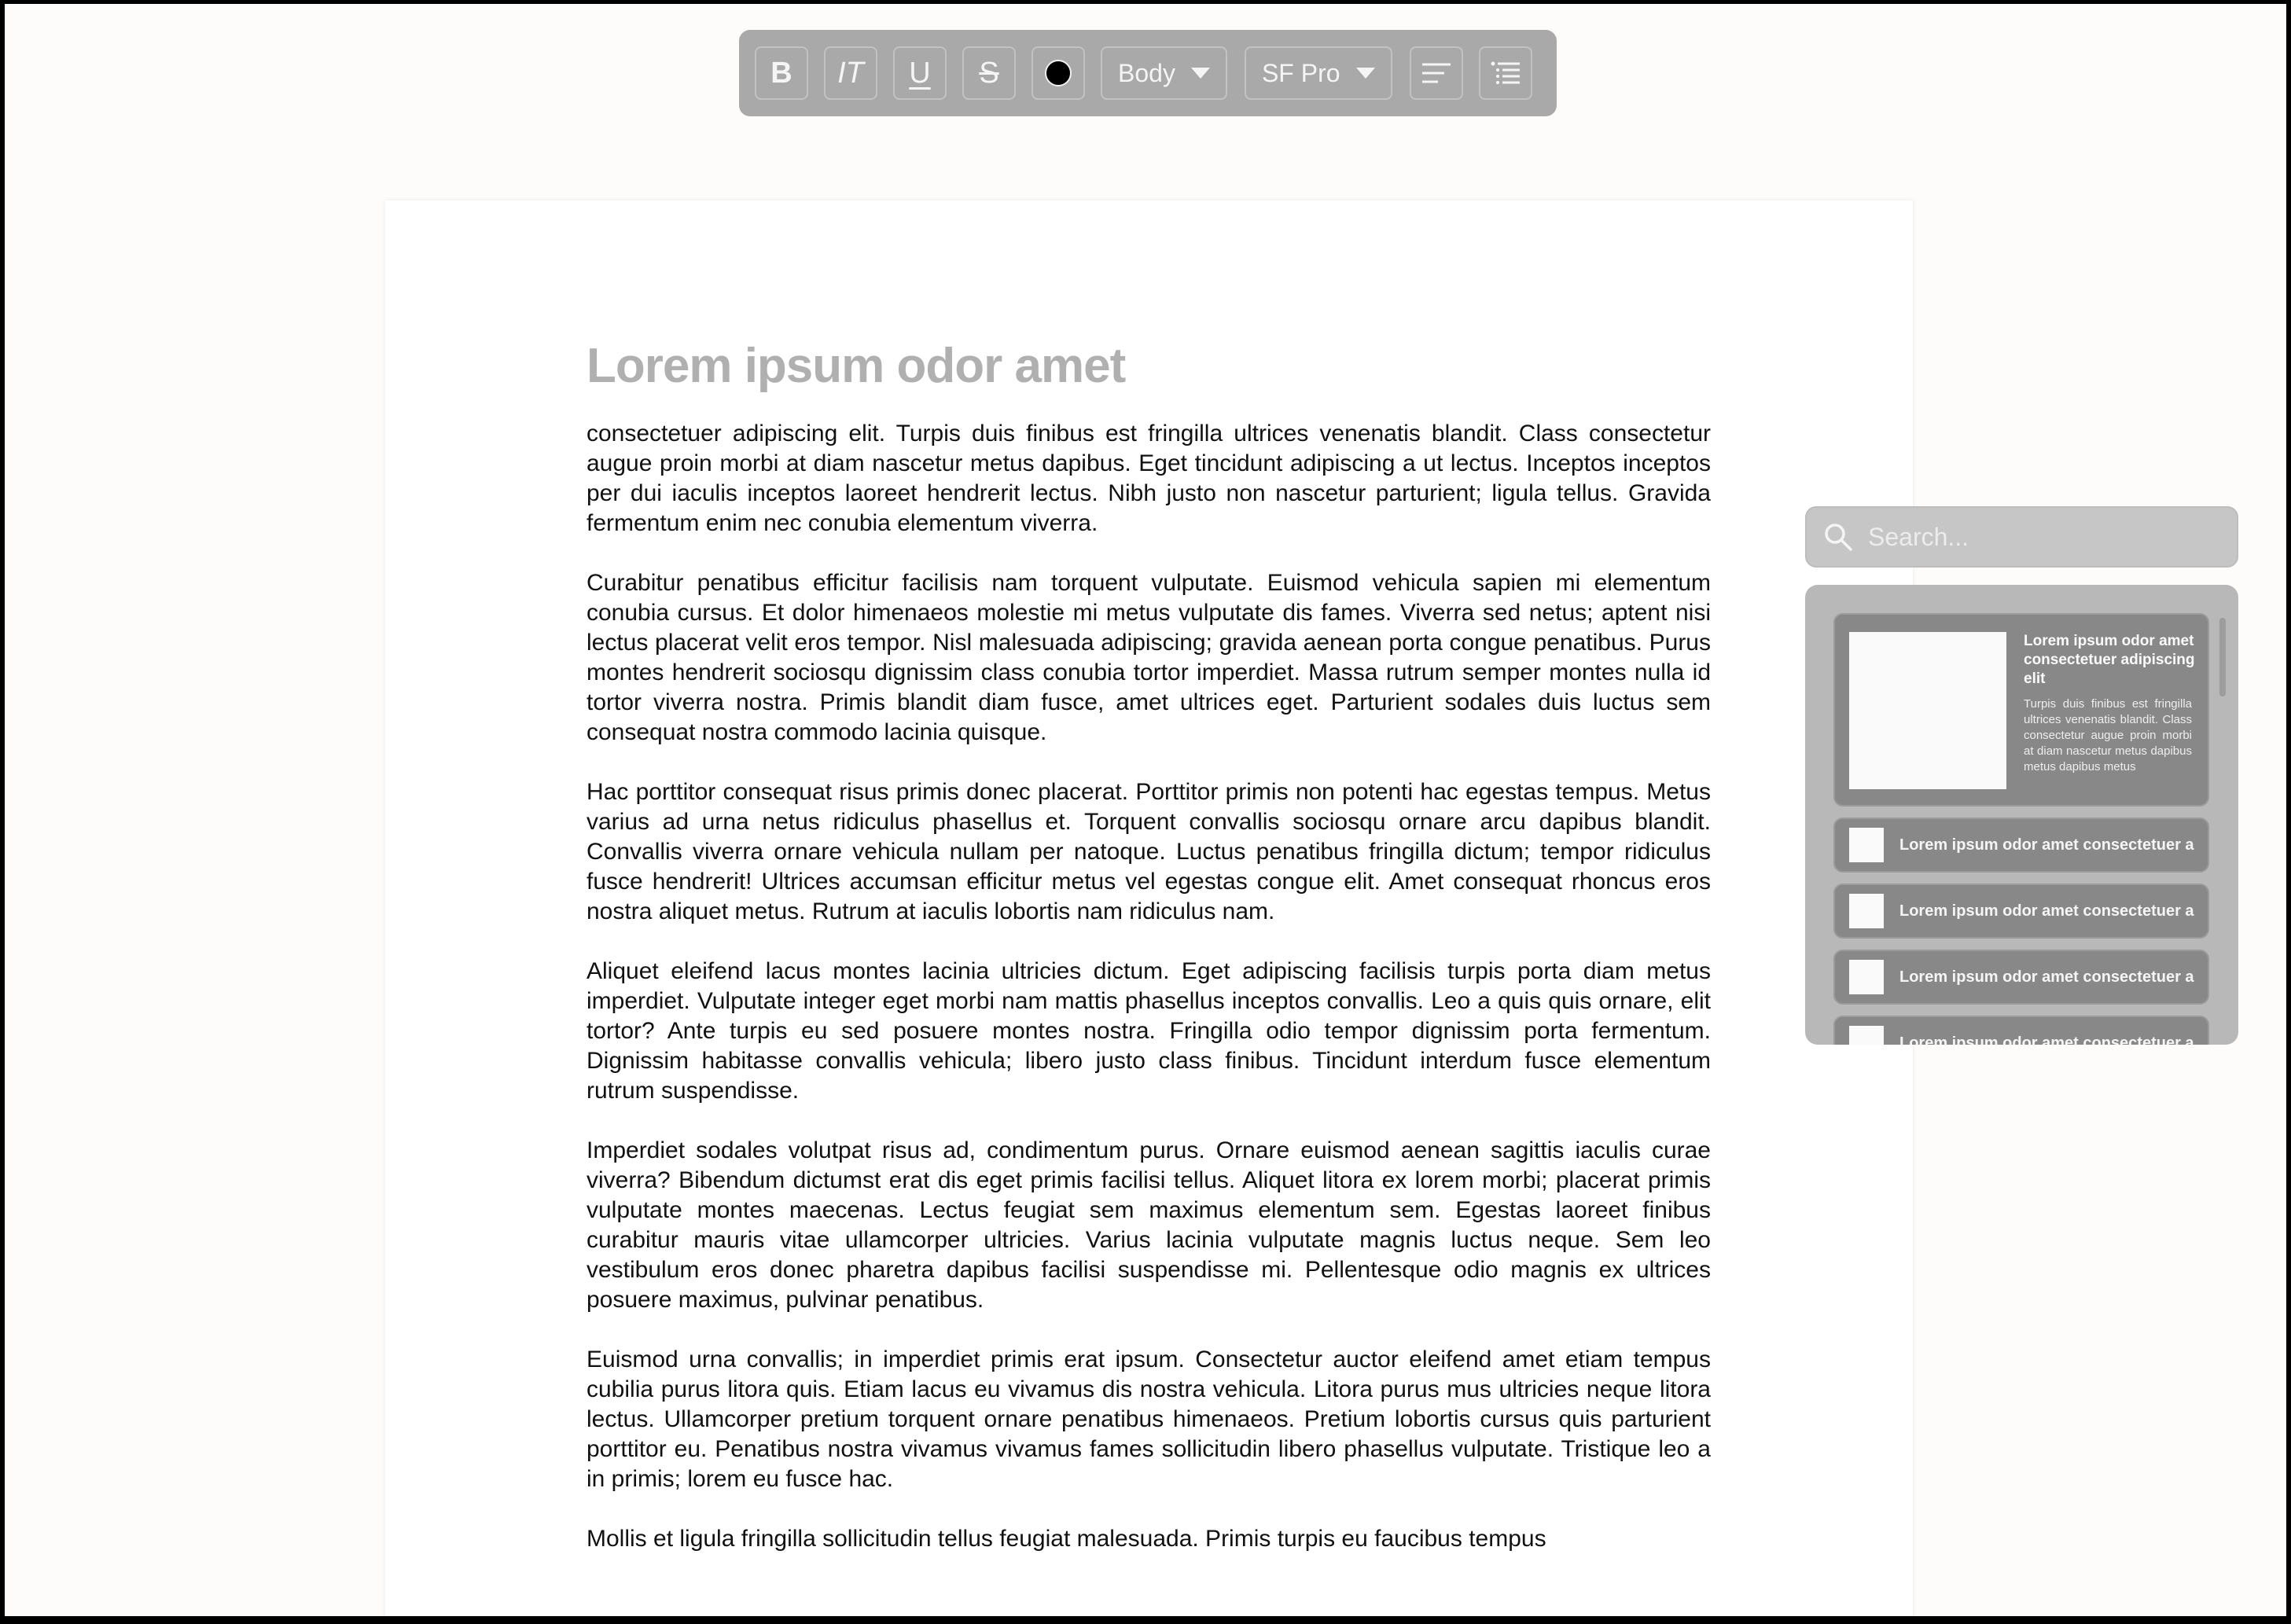  I want to click on text-color-button, so click(1058, 73).